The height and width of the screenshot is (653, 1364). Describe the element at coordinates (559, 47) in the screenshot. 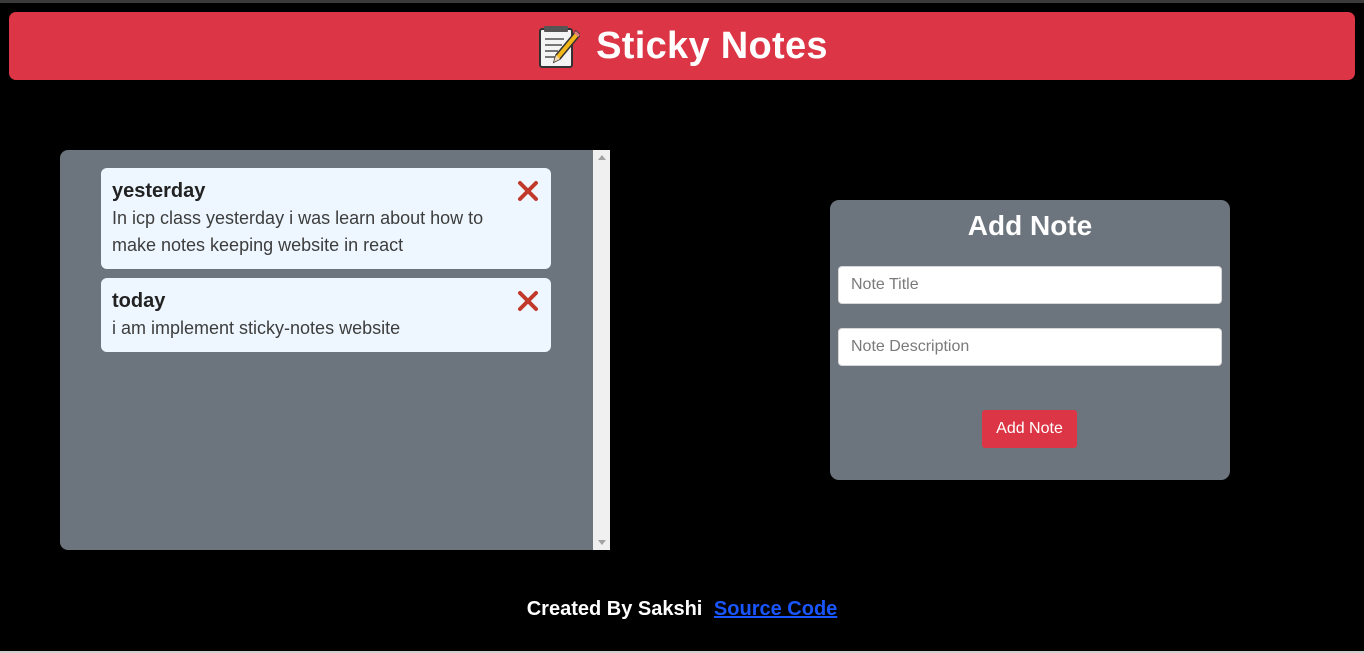

I see `memo-icon` at that location.